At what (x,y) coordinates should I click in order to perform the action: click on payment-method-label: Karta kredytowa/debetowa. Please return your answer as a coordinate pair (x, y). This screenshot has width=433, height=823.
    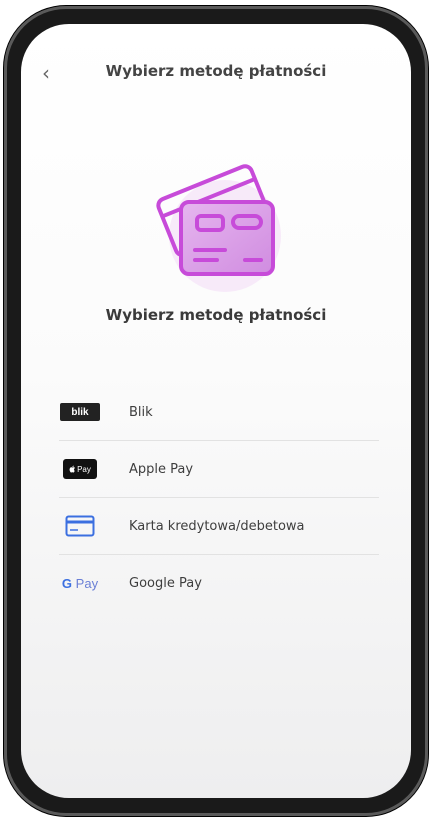
    Looking at the image, I should click on (217, 526).